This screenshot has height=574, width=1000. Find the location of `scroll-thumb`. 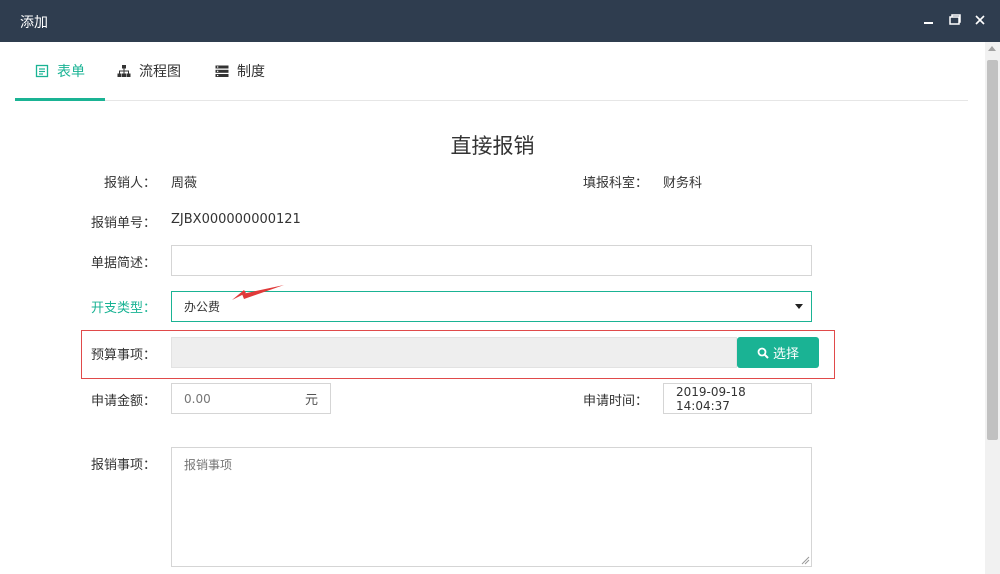

scroll-thumb is located at coordinates (992, 250).